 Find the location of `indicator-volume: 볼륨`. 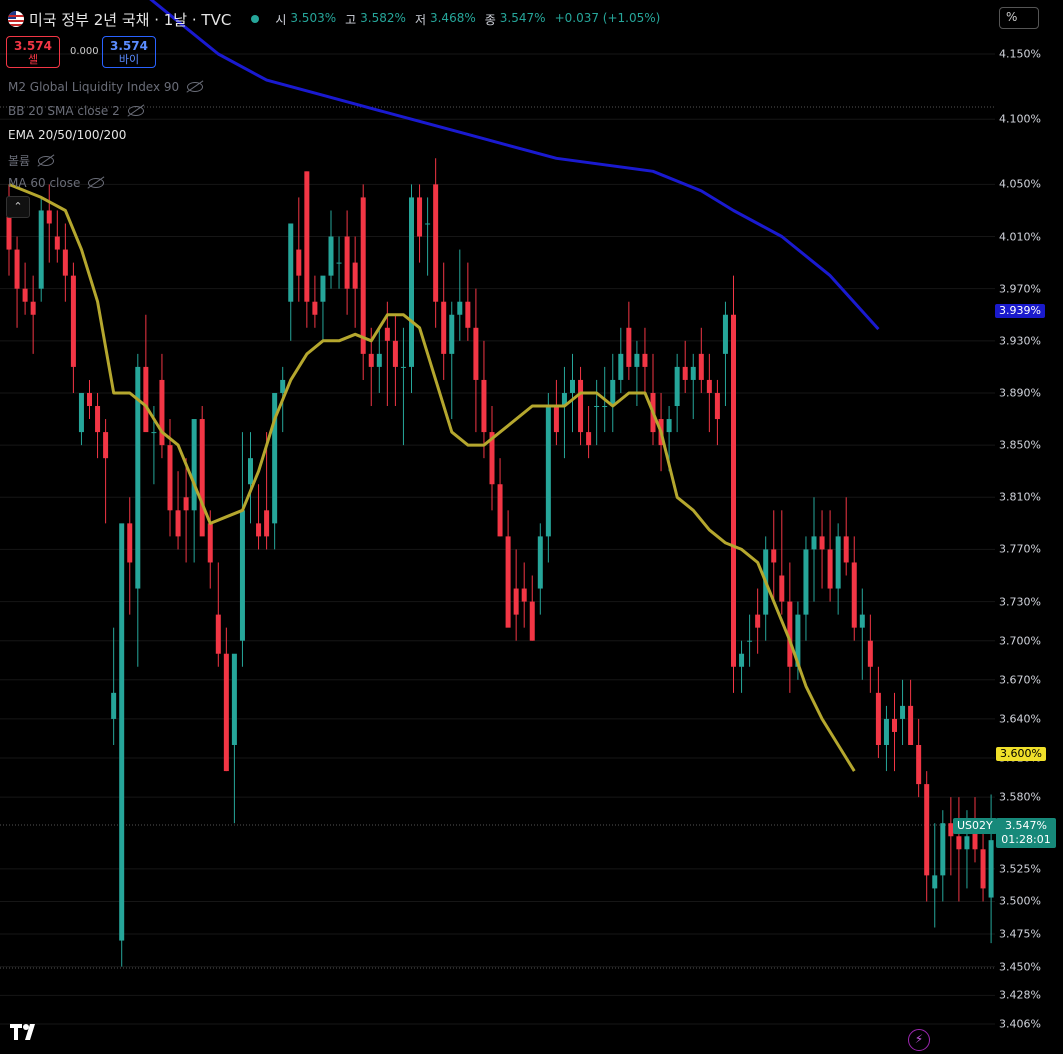

indicator-volume: 볼륨 is located at coordinates (31, 160).